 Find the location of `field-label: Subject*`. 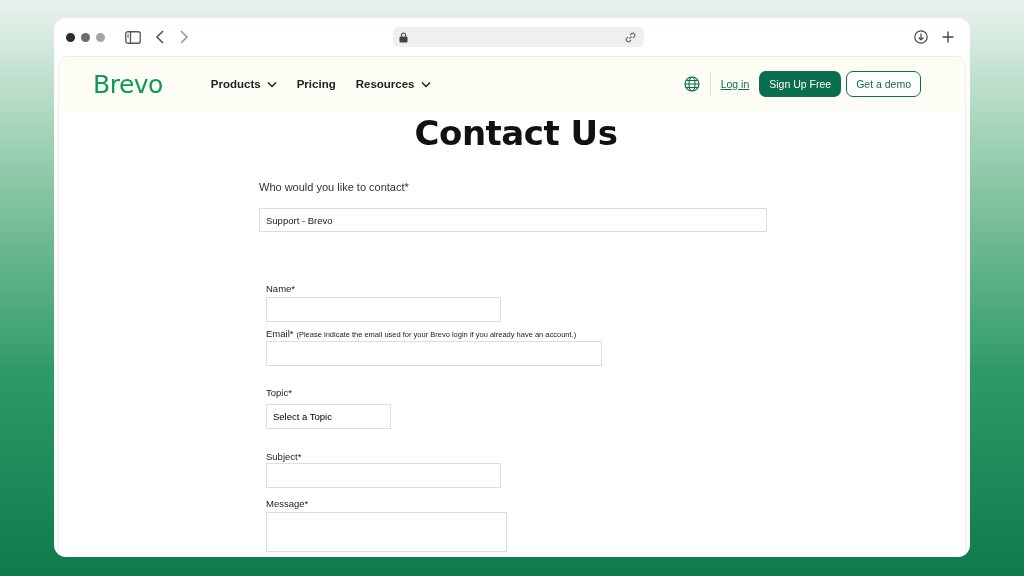

field-label: Subject* is located at coordinates (284, 456).